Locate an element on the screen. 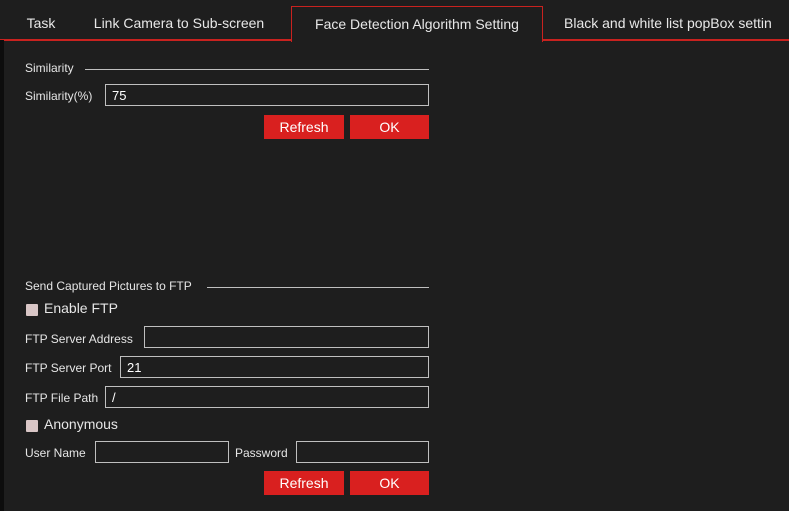  ftp-refresh-button: Refresh is located at coordinates (304, 483).